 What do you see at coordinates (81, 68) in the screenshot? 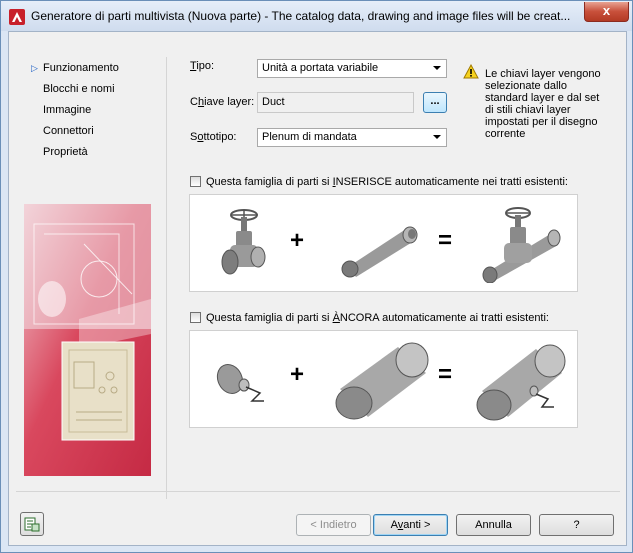
I see `nav-item-label: Funzionamento` at bounding box center [81, 68].